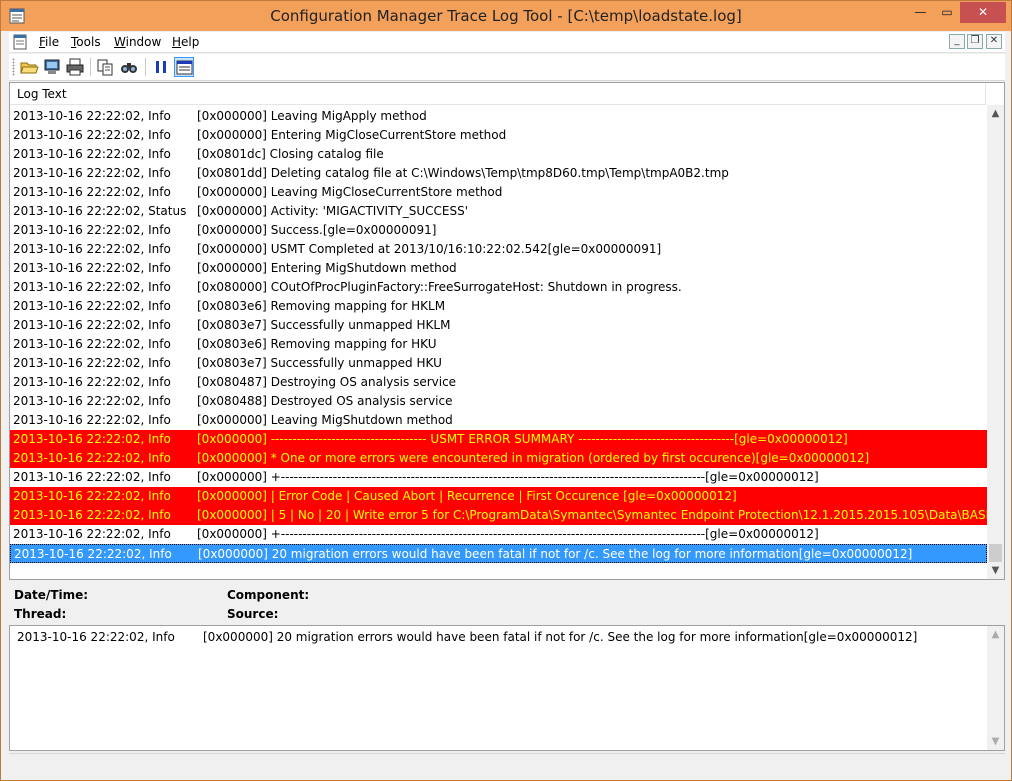 Image resolution: width=1012 pixels, height=781 pixels. What do you see at coordinates (947, 12) in the screenshot?
I see `maximize-button: ▭` at bounding box center [947, 12].